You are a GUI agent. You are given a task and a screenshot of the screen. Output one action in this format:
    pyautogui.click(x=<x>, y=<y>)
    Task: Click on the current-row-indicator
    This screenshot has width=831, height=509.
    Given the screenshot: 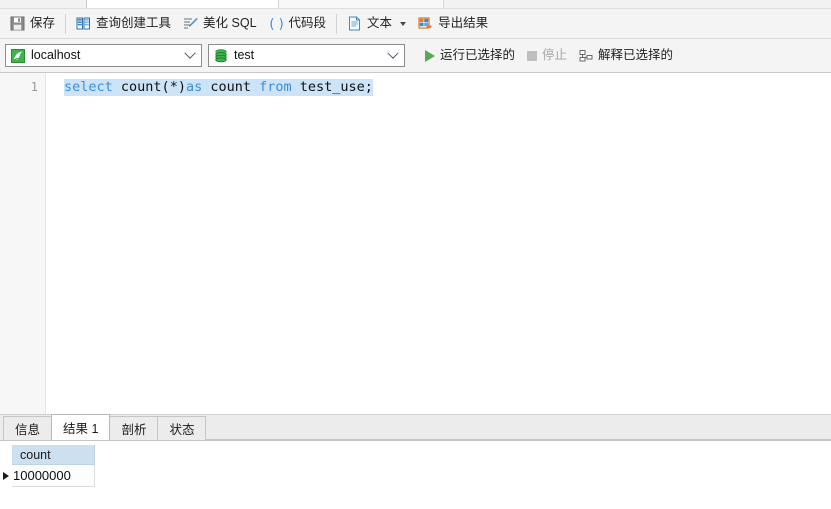 What is the action you would take?
    pyautogui.click(x=6, y=476)
    